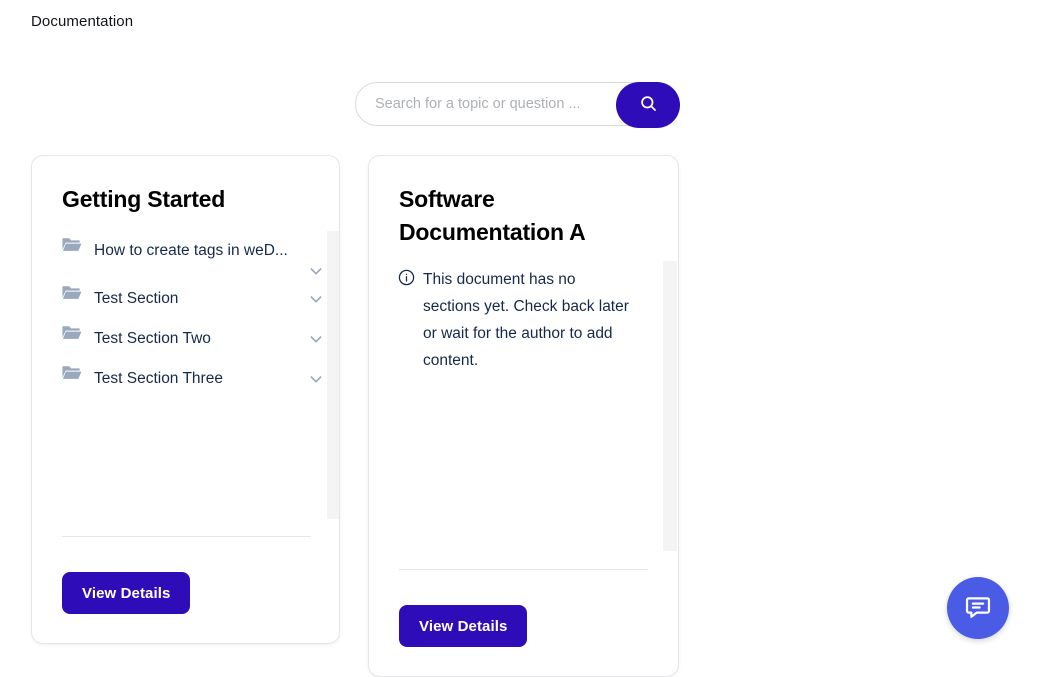  I want to click on search-bar, so click(517, 105).